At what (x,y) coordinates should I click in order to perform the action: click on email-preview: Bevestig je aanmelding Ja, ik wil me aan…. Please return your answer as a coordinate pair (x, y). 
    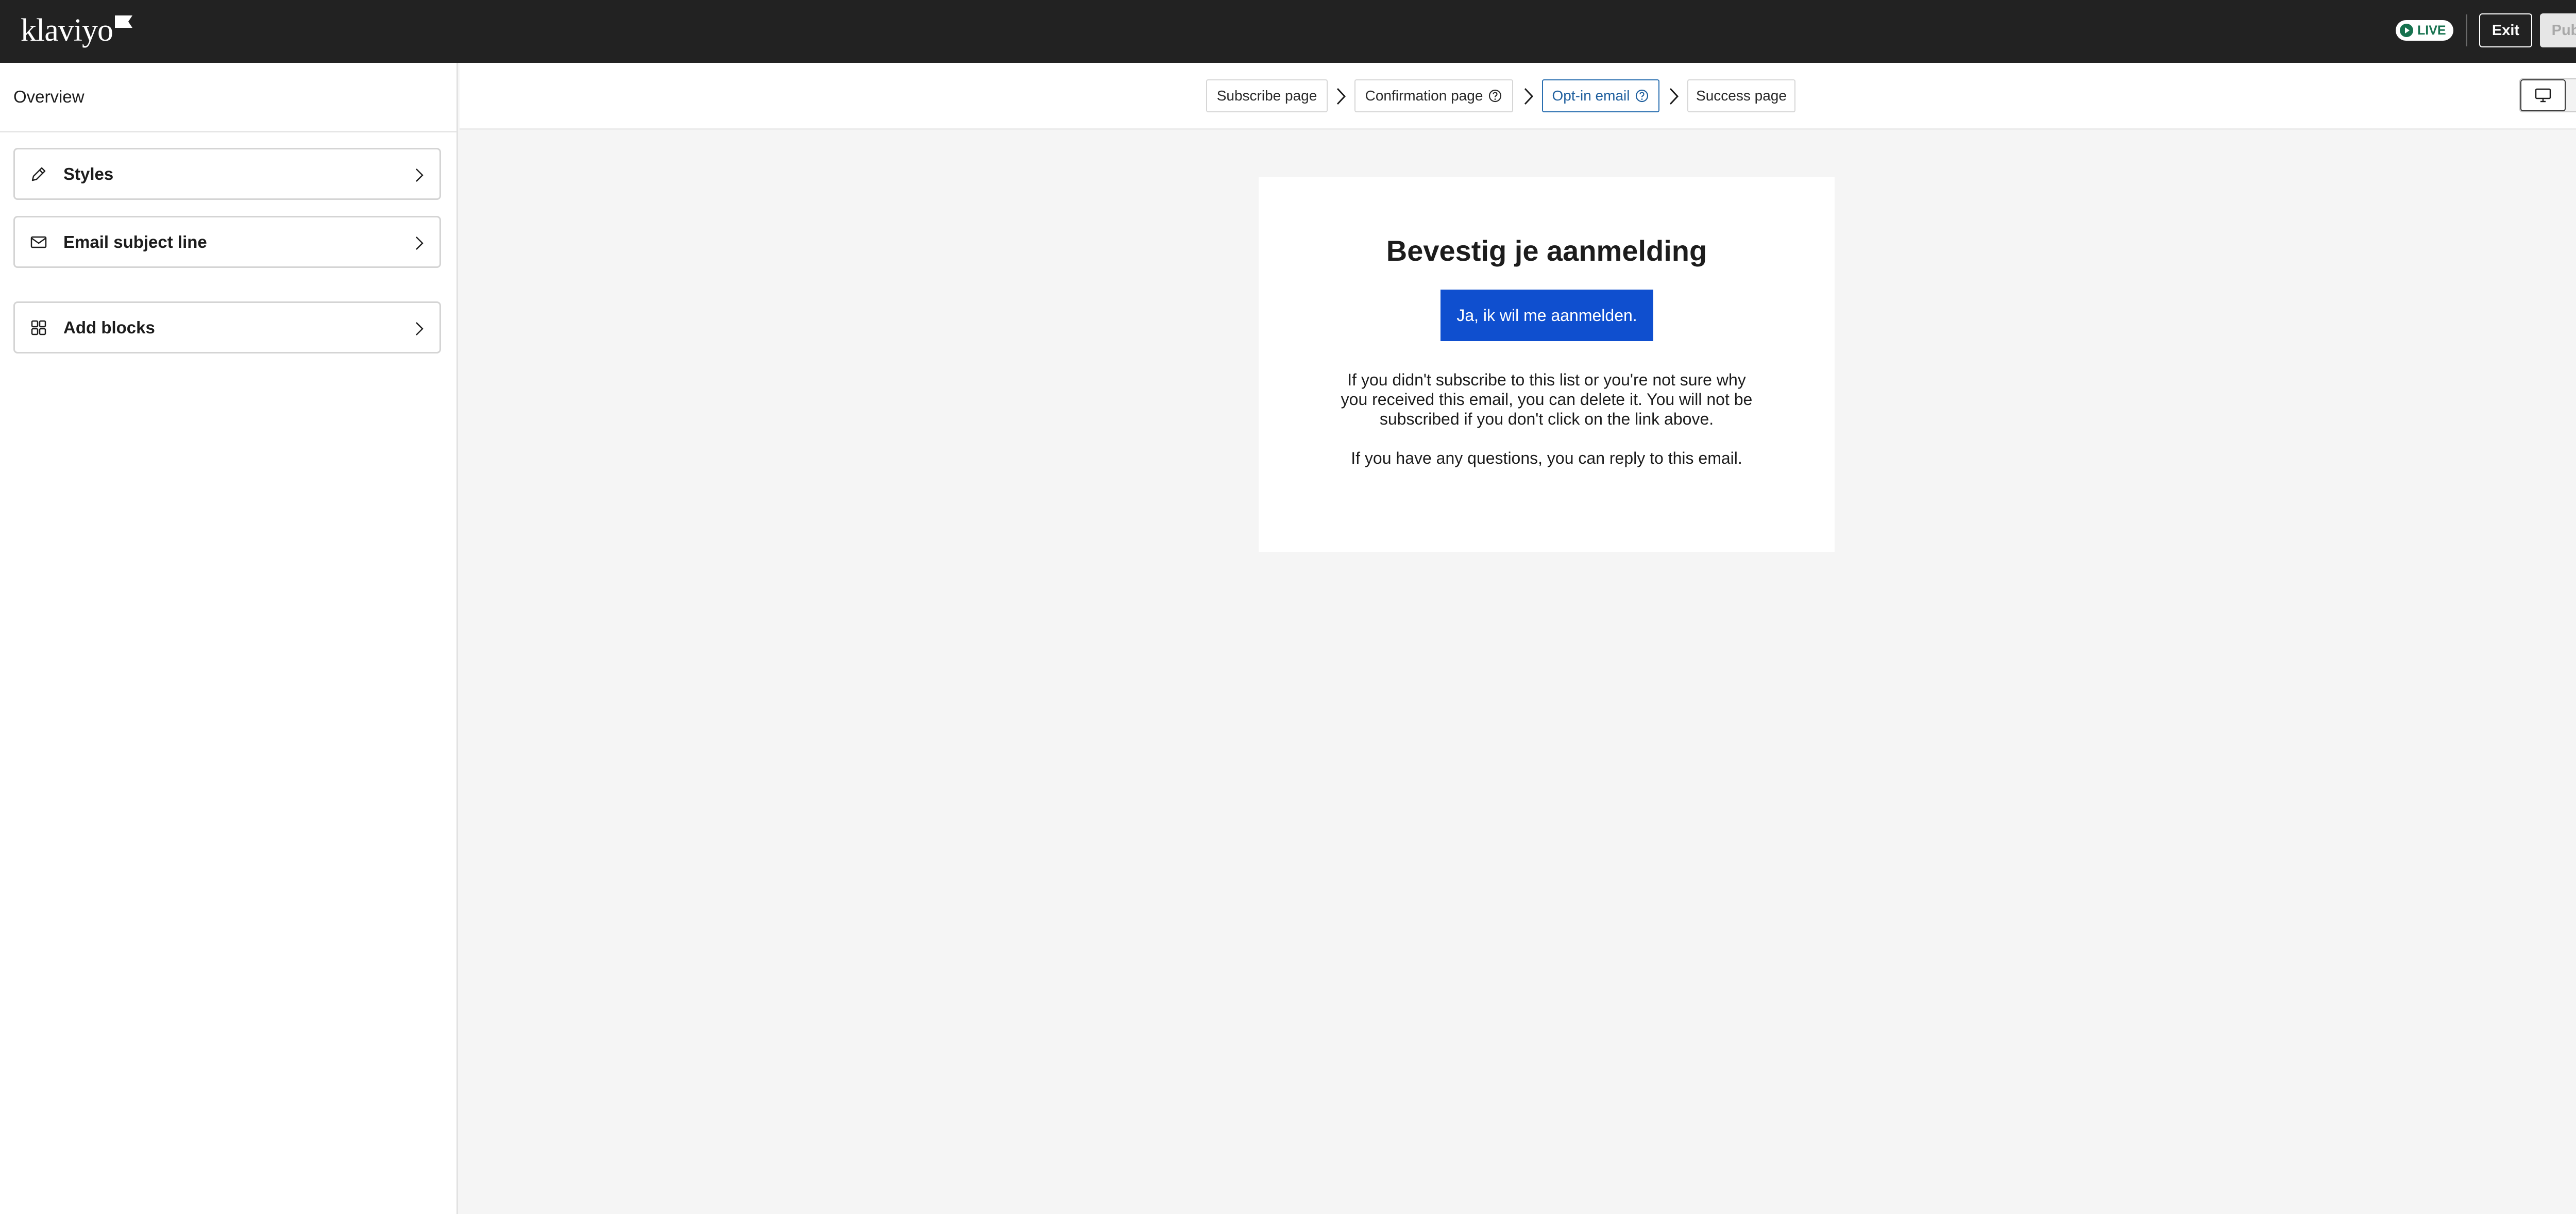
    Looking at the image, I should click on (1547, 364).